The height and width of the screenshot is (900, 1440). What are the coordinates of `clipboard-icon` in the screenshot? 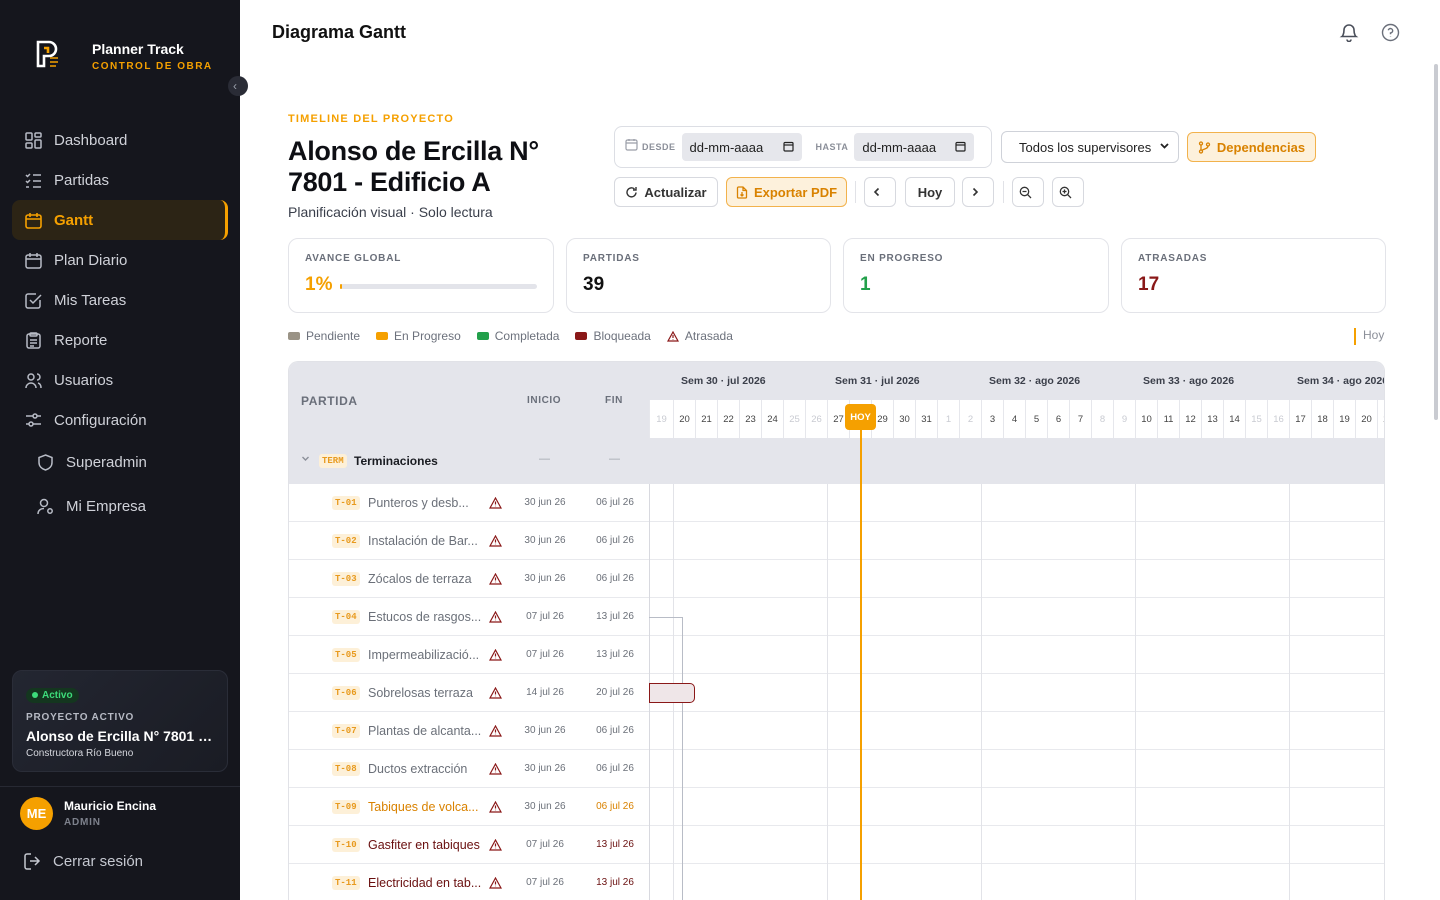 It's located at (33, 340).